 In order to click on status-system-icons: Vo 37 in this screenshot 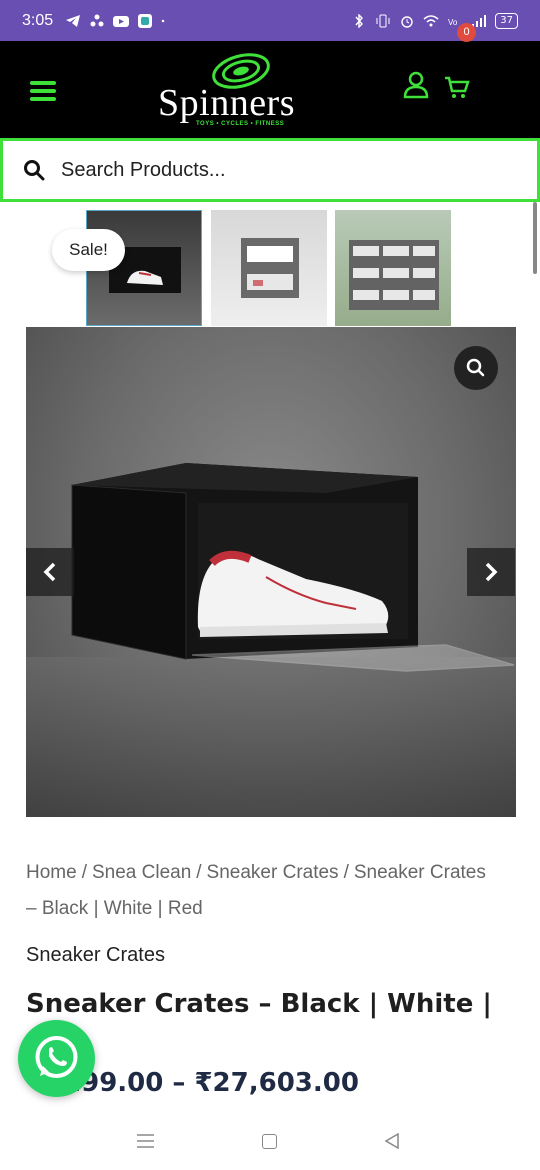, I will do `click(434, 20)`.